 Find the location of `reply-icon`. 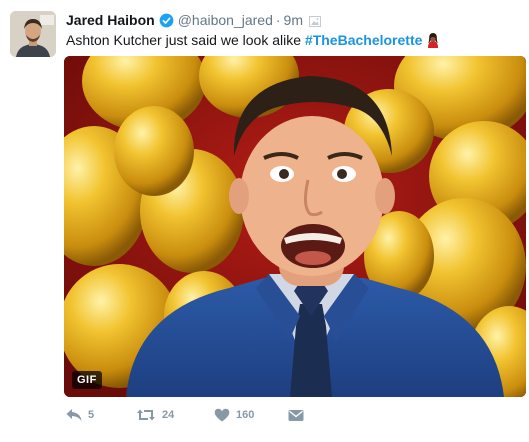

reply-icon is located at coordinates (74, 415).